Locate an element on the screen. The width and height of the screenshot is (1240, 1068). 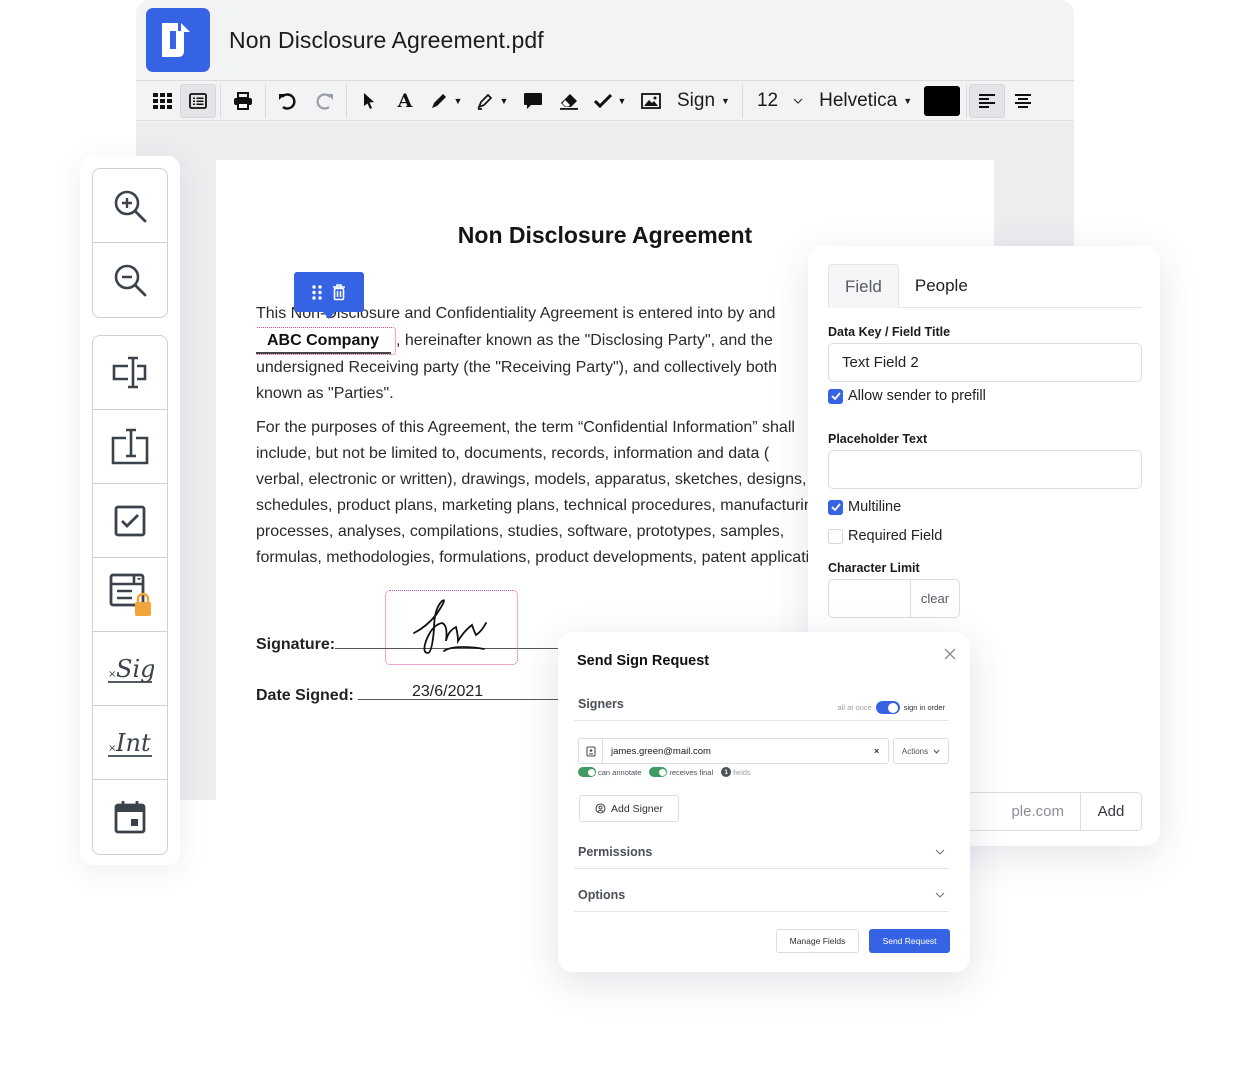
add-person-button: Add is located at coordinates (1111, 811).